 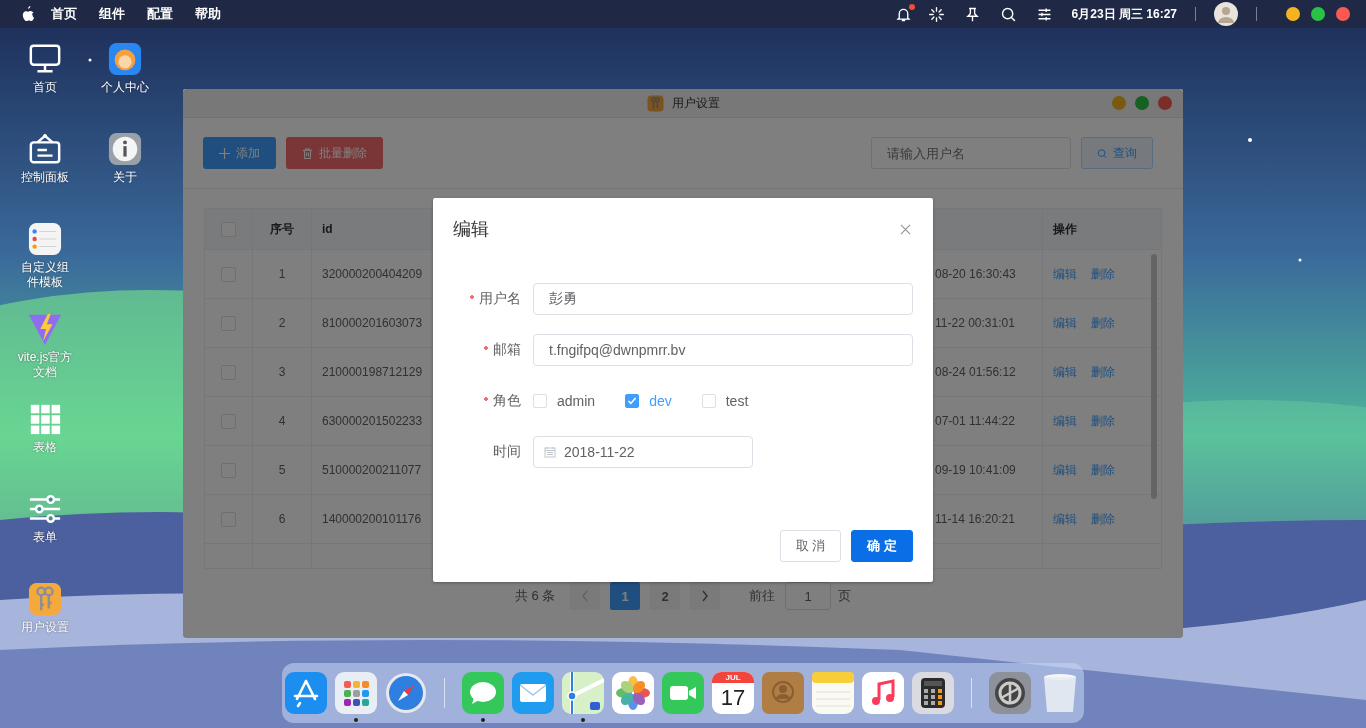 What do you see at coordinates (723, 350) in the screenshot?
I see `text-input: t.fngifpq@dwnpmrr.bv` at bounding box center [723, 350].